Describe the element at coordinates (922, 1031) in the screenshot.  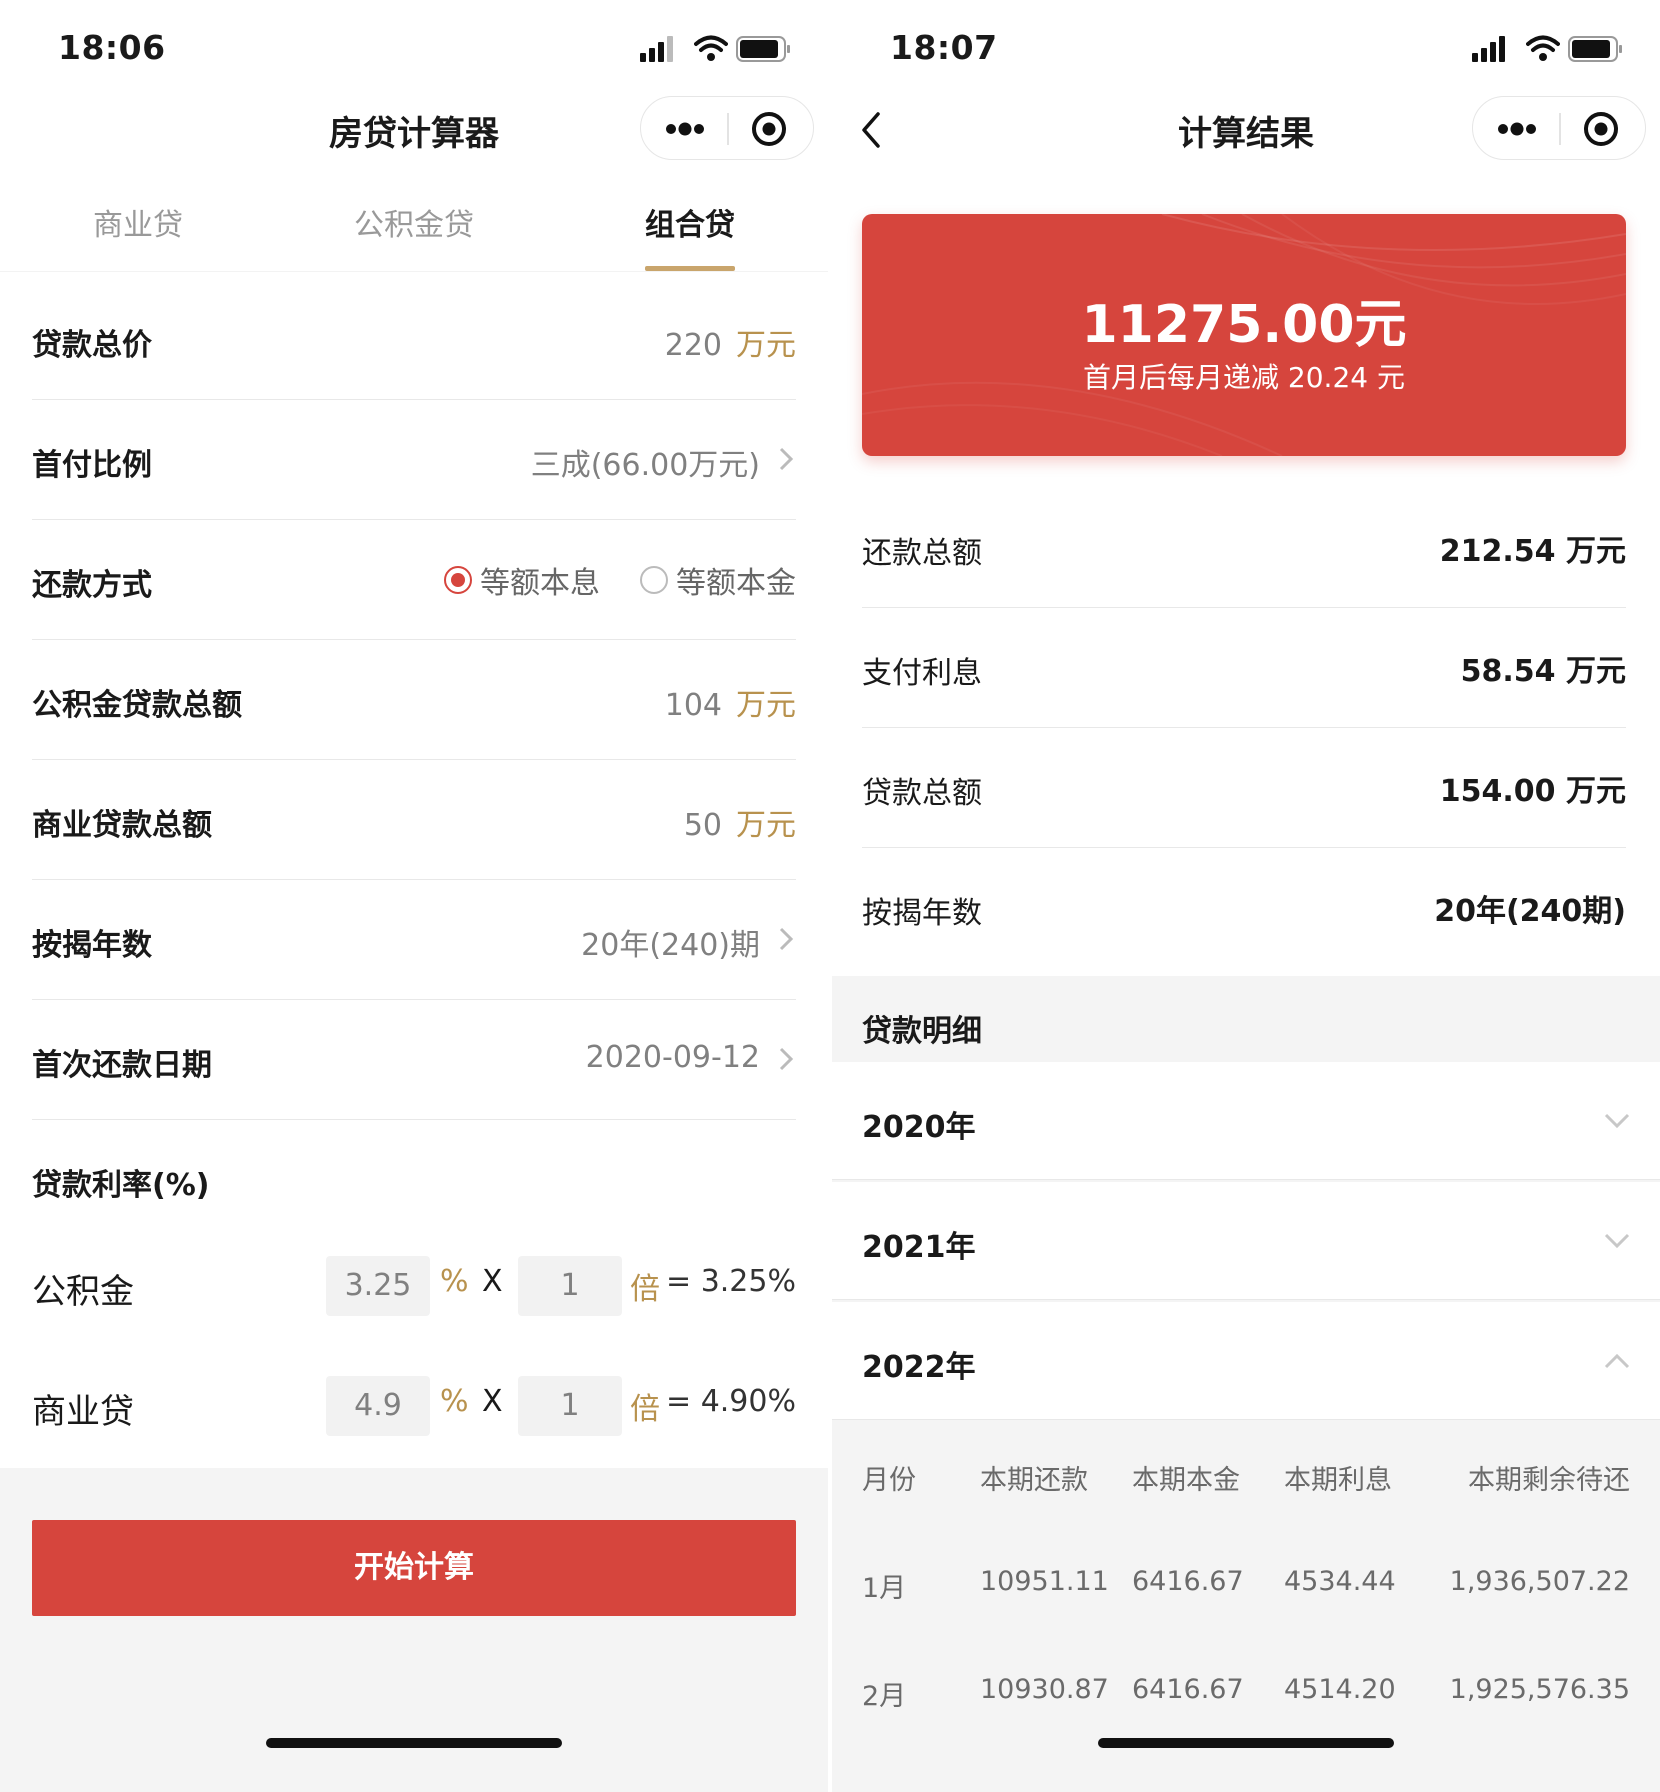
I see `loan-detail-title: 贷款明细` at that location.